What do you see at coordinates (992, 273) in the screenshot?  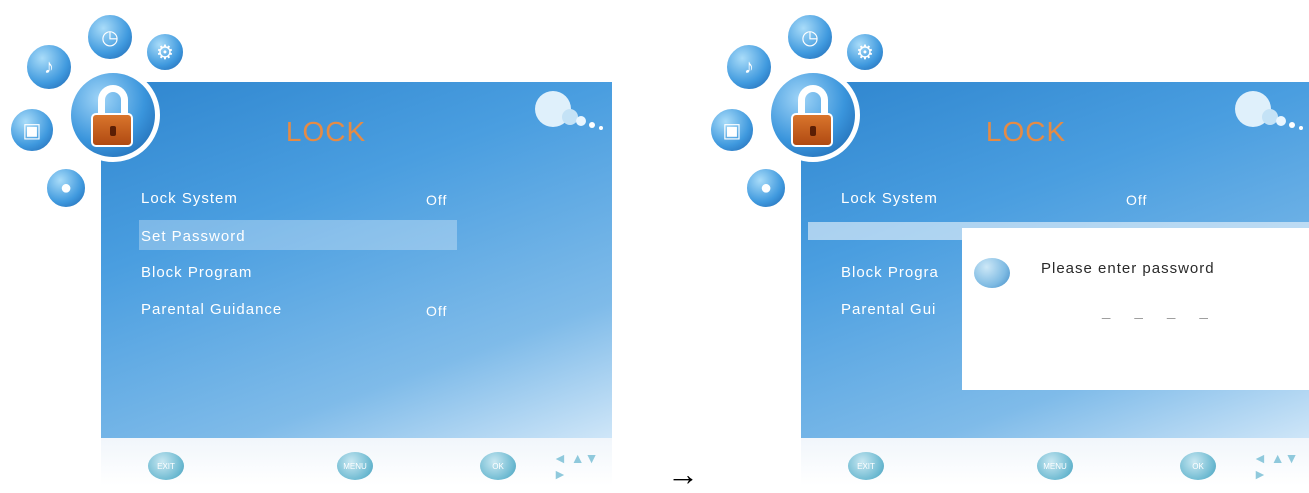 I see `dialog-info-icon` at bounding box center [992, 273].